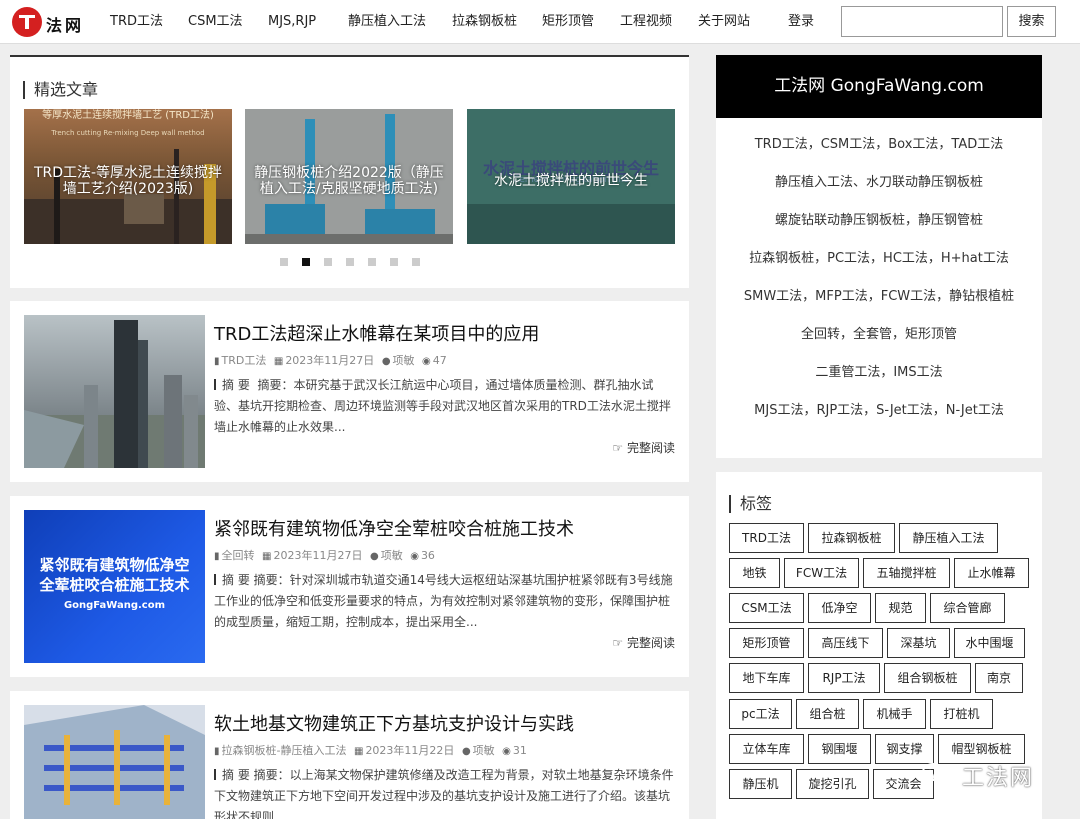  Describe the element at coordinates (879, 86) in the screenshot. I see `sidebar-header: 工法网 GongFaWang.com` at that location.